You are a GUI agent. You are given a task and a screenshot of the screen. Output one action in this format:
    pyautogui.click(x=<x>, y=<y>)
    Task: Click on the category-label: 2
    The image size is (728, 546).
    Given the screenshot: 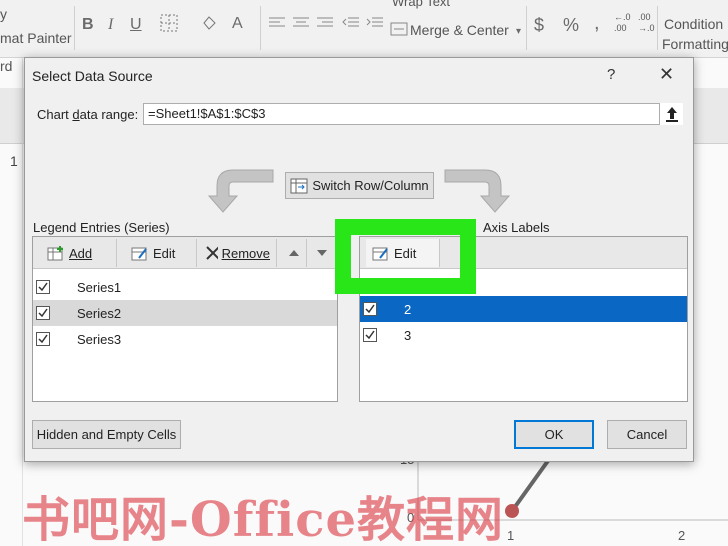 What is the action you would take?
    pyautogui.click(x=408, y=309)
    